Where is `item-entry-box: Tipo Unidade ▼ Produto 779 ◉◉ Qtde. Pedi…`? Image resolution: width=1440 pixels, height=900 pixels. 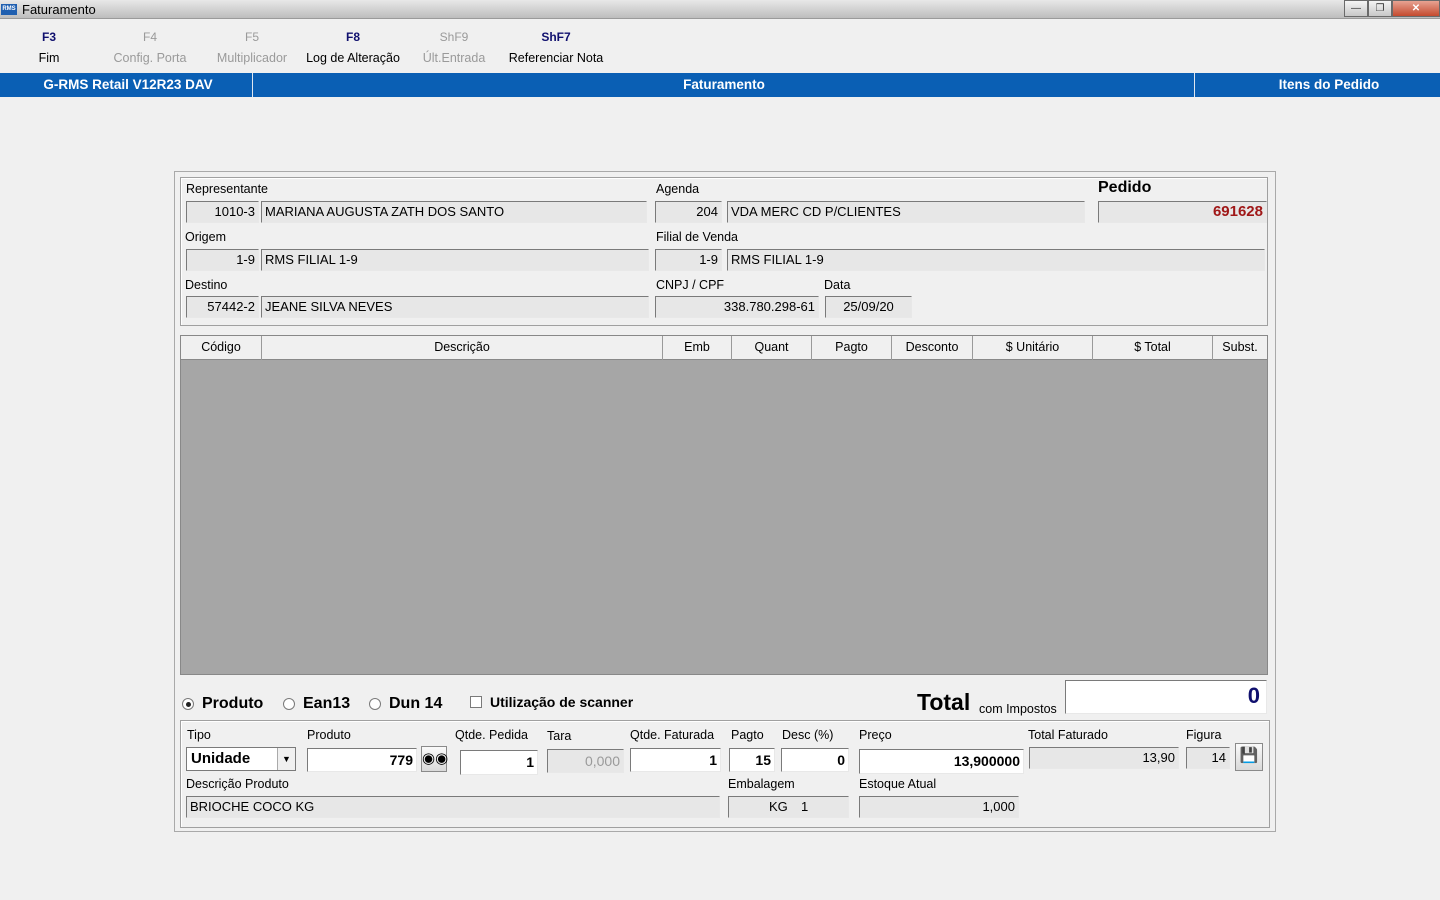
item-entry-box: Tipo Unidade ▼ Produto 779 ◉◉ Qtde. Pedi… is located at coordinates (725, 774).